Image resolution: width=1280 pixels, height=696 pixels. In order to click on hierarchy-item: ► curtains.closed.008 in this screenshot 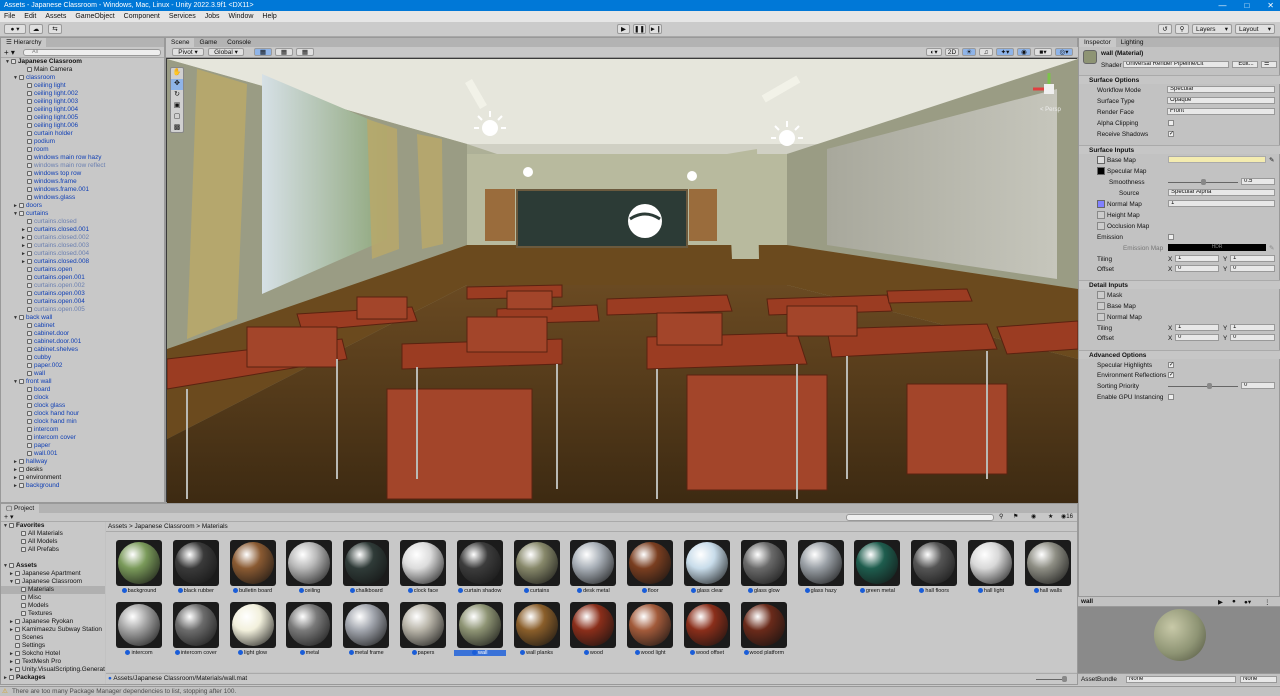, I will do `click(82, 262)`.